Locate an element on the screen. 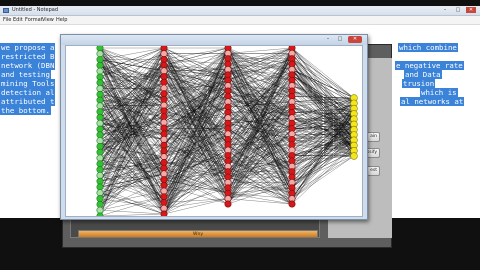  text-line: which is is located at coordinates (439, 92).